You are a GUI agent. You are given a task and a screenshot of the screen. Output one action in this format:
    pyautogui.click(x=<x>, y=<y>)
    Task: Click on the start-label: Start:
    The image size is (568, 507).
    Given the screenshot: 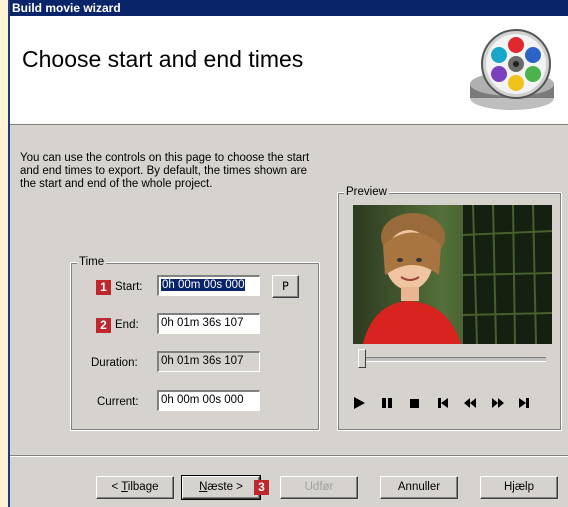 What is the action you would take?
    pyautogui.click(x=129, y=287)
    